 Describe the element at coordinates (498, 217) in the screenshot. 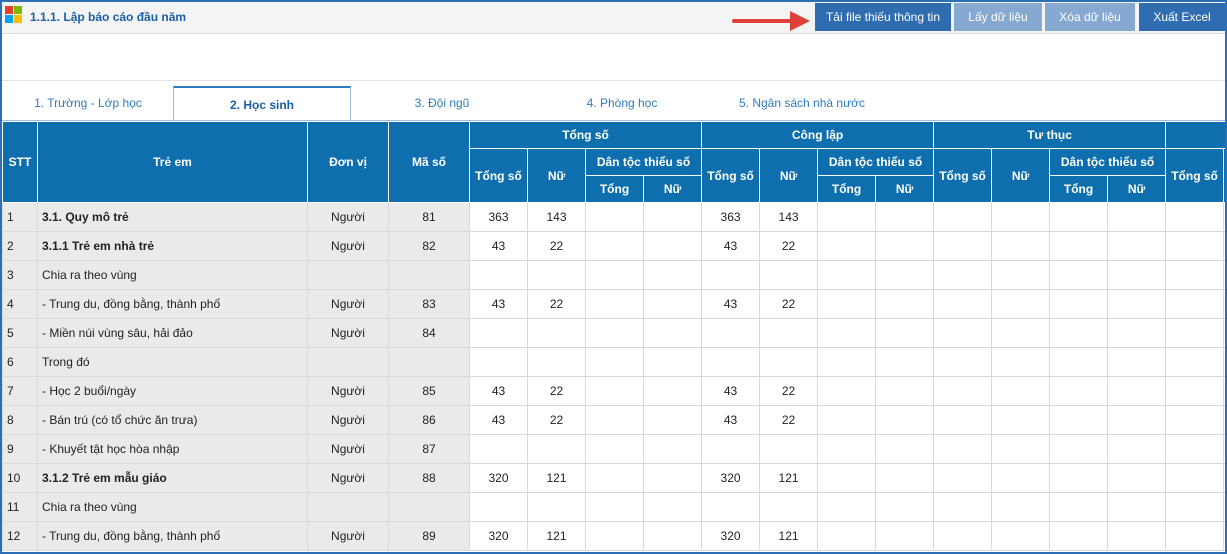

I see `cell-ts-tong-so: 363` at that location.